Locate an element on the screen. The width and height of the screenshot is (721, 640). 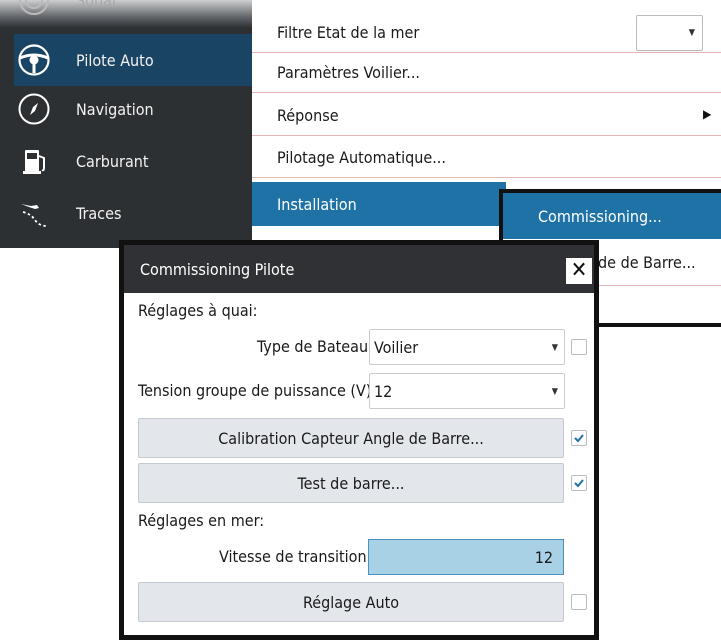
close-button: ✕ is located at coordinates (579, 271).